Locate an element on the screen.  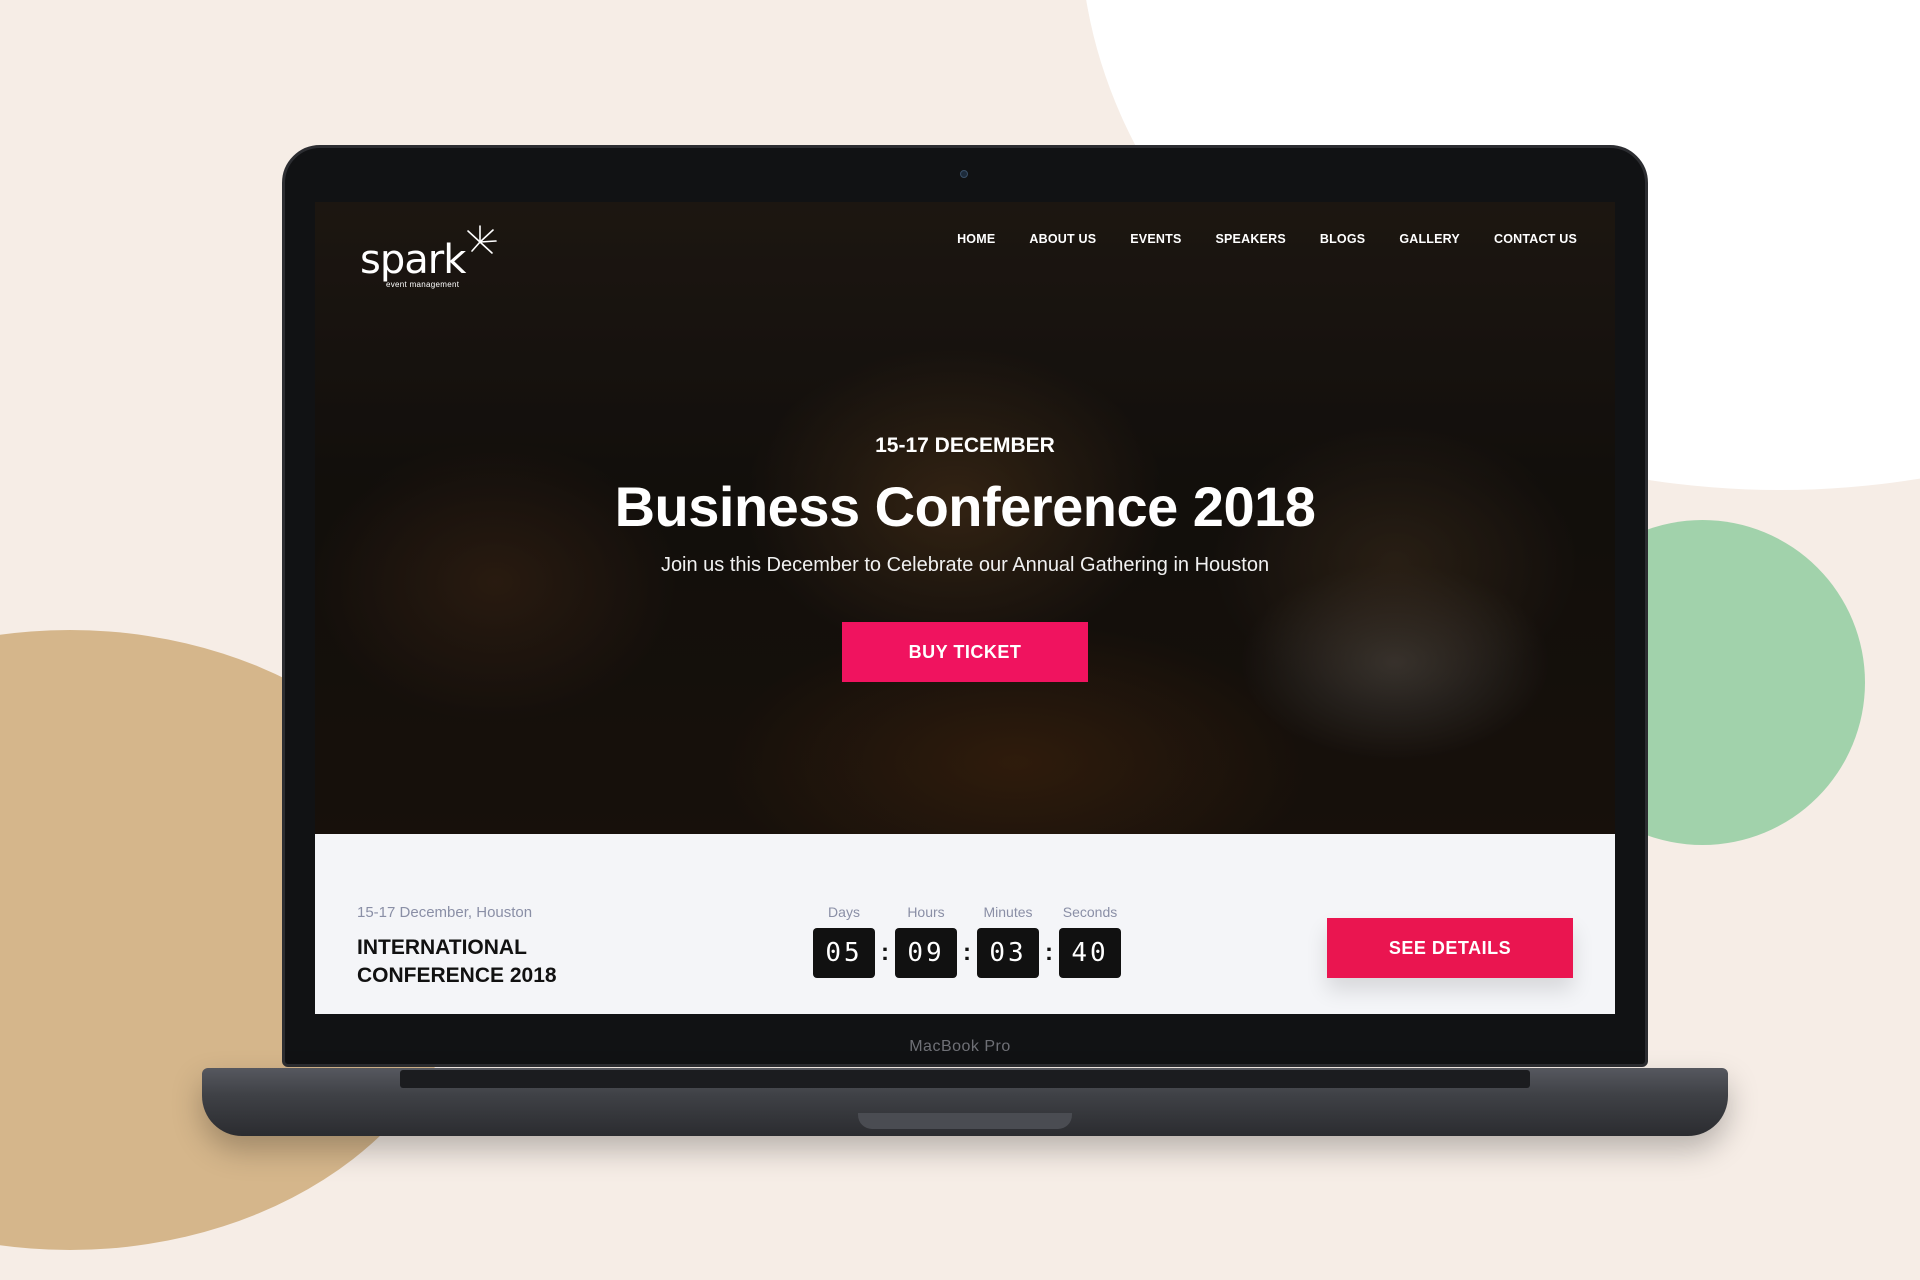
nav-item-blogs: BLOGS is located at coordinates (1342, 239).